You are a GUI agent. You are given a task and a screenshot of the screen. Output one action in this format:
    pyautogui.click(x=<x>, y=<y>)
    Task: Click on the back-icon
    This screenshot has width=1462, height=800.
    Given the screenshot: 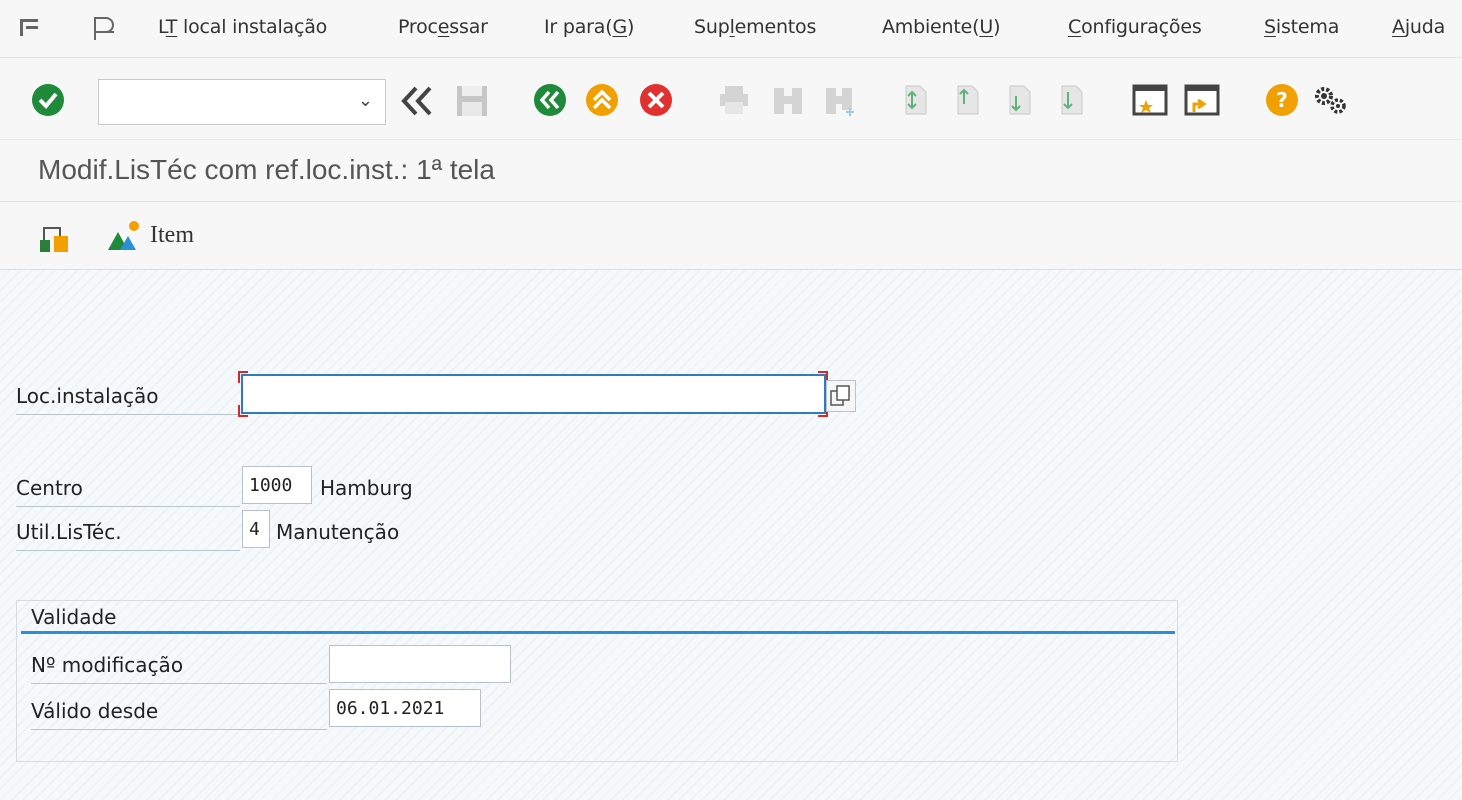 What is the action you would take?
    pyautogui.click(x=550, y=100)
    